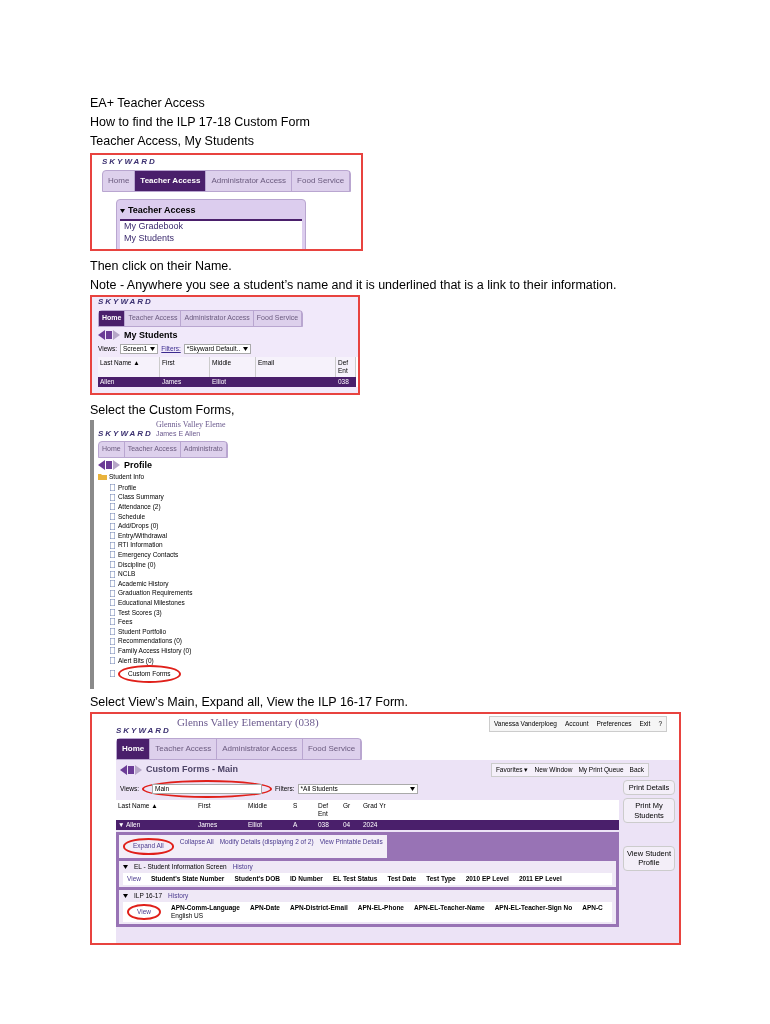 This screenshot has width=770, height=1024. Describe the element at coordinates (102, 477) in the screenshot. I see `folder-icon` at that location.